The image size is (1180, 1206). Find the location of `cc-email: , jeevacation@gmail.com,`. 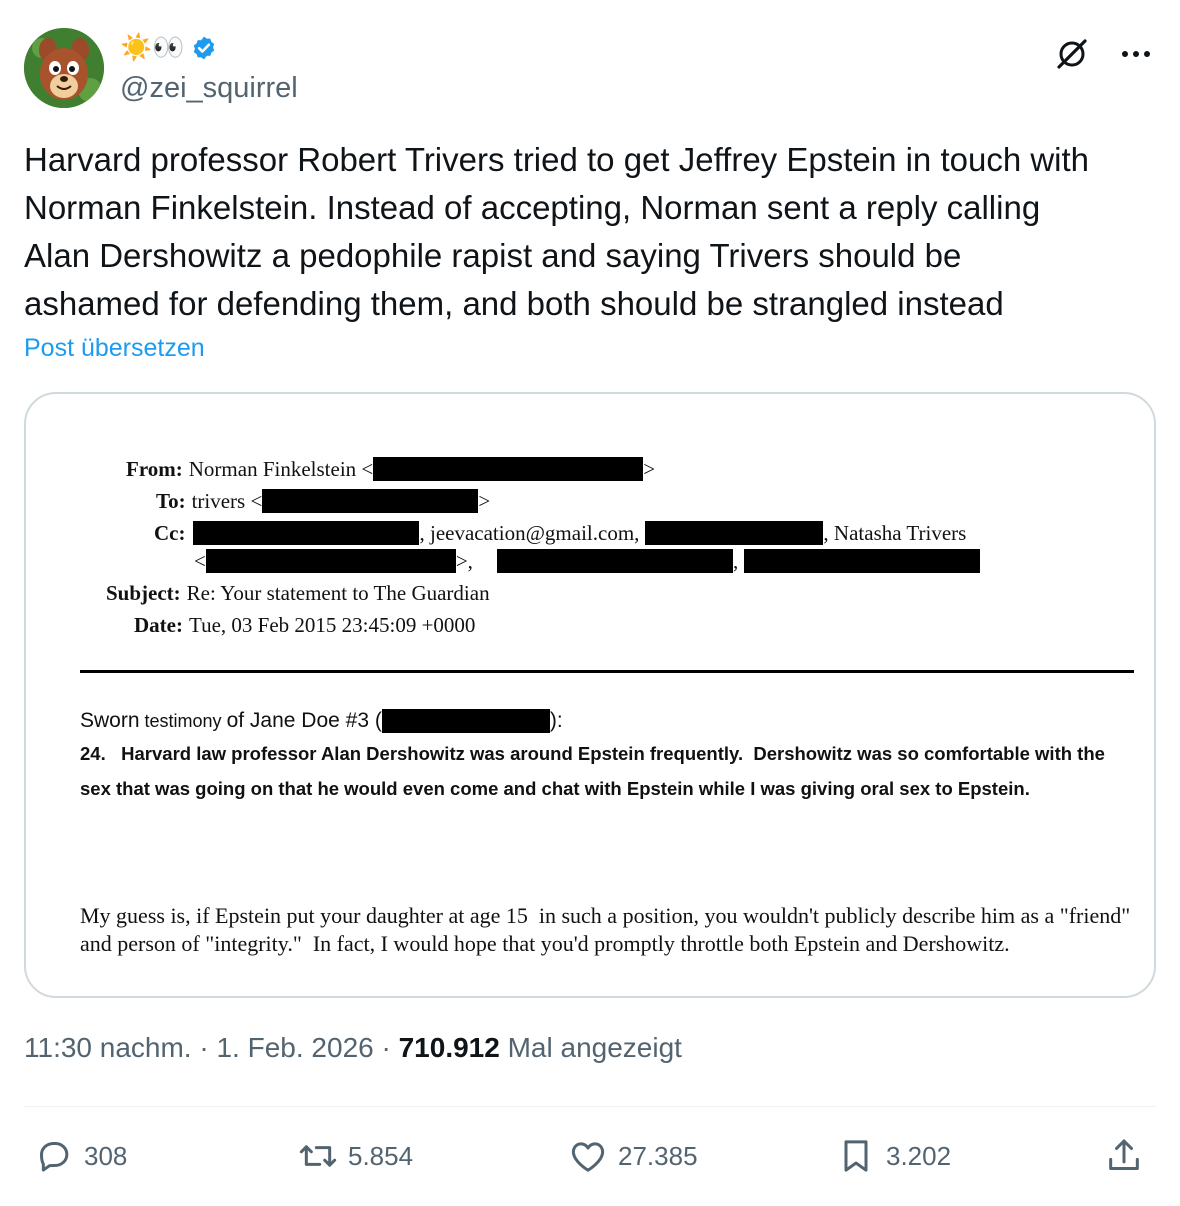

cc-email: , jeevacation@gmail.com, is located at coordinates (529, 533).